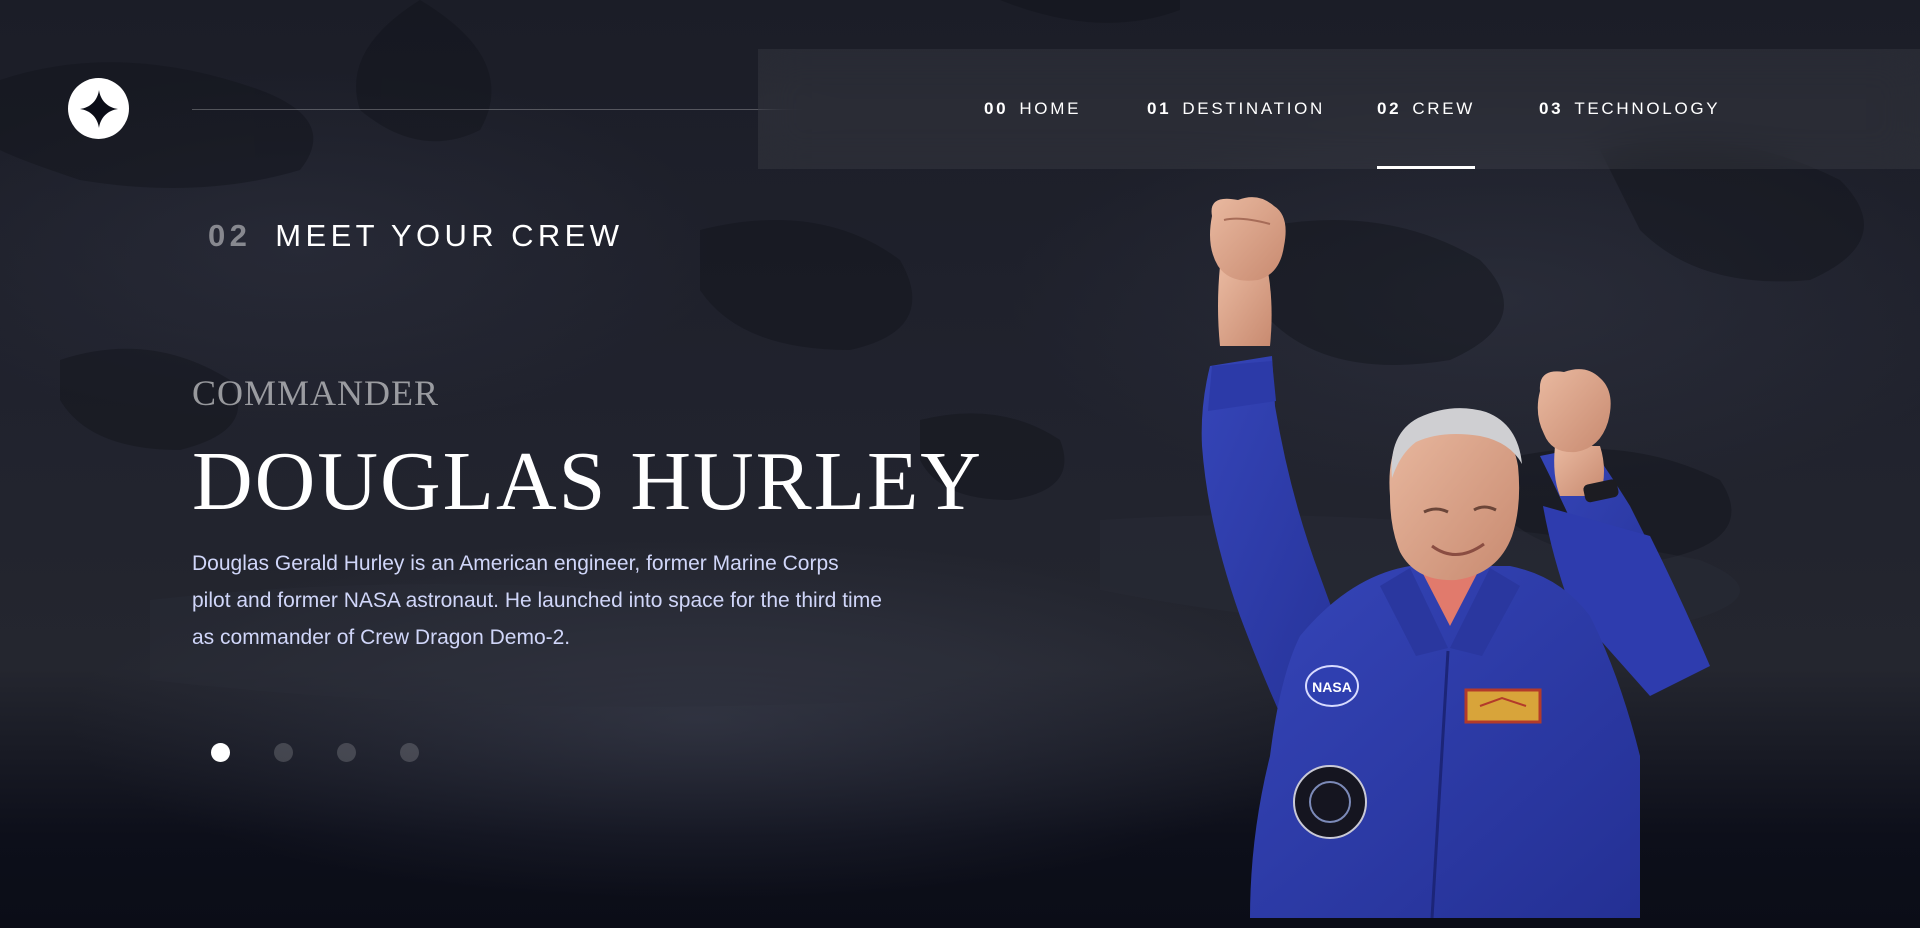  Describe the element at coordinates (1050, 108) in the screenshot. I see `nav-item-label: HOME` at that location.